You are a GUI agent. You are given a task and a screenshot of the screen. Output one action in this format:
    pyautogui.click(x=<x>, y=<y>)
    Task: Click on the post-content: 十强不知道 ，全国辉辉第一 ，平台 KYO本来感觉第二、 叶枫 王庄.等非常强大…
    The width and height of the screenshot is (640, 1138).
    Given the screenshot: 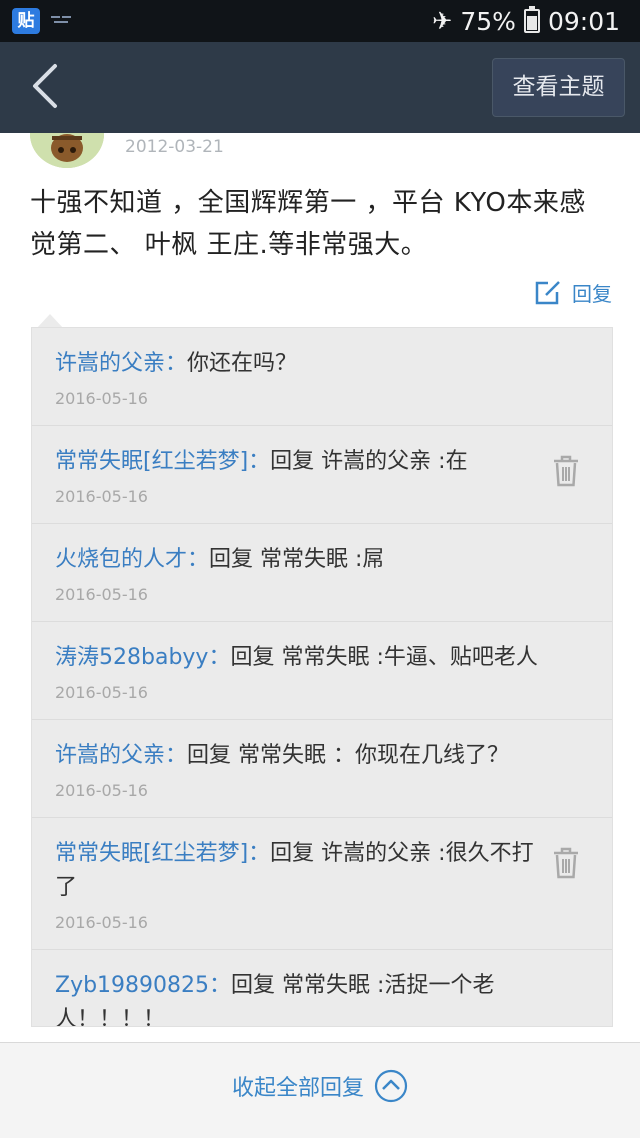 What is the action you would take?
    pyautogui.click(x=308, y=224)
    